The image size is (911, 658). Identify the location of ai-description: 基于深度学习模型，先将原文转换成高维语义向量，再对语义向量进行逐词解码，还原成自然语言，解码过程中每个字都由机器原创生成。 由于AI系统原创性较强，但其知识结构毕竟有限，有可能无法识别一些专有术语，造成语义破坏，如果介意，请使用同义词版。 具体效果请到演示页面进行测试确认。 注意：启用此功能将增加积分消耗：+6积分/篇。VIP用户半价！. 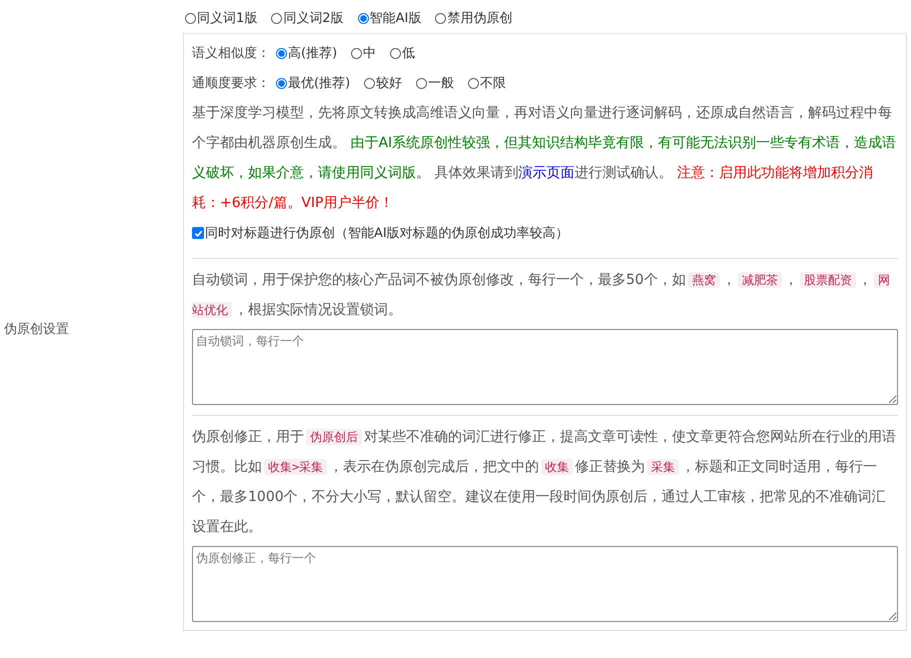
(545, 158).